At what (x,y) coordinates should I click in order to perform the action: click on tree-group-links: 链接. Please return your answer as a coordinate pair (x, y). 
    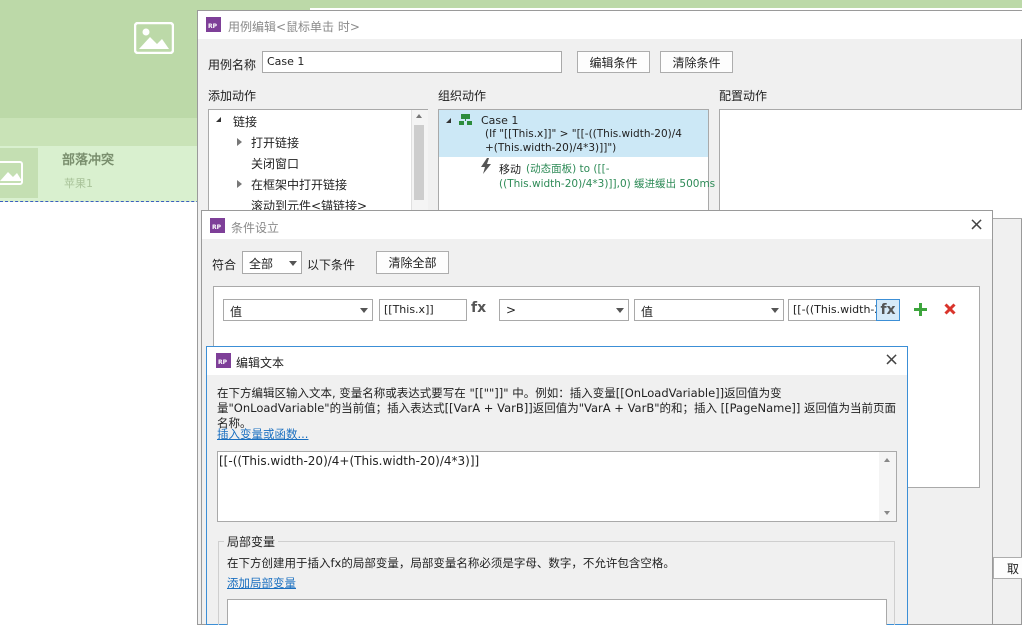
    Looking at the image, I should click on (245, 121).